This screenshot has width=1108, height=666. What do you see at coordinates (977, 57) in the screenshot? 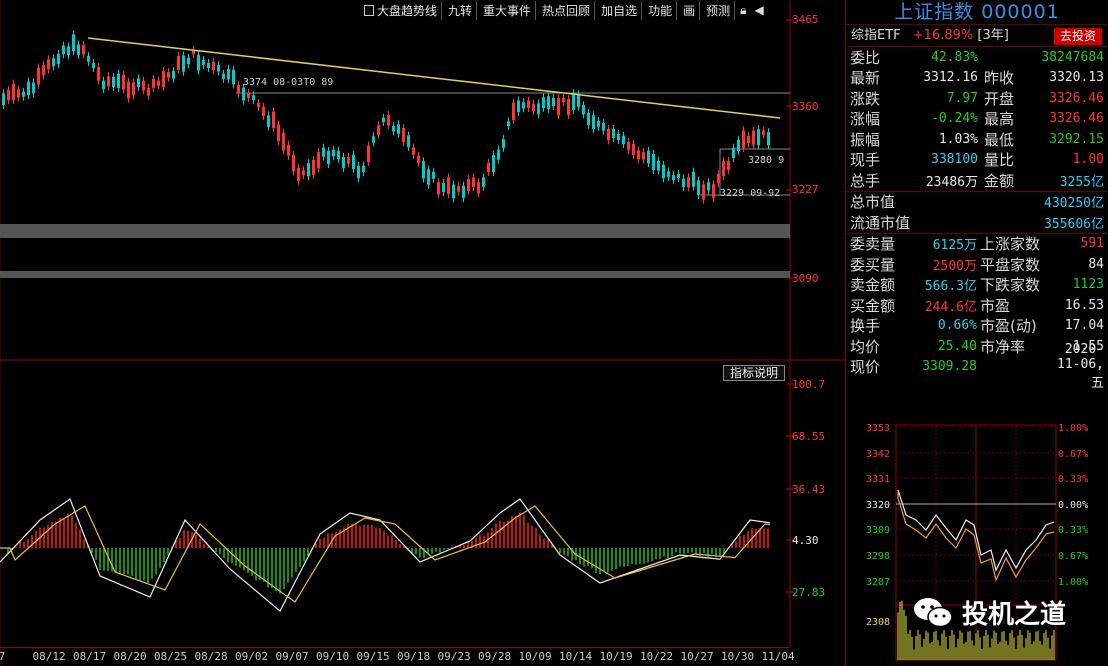
I see `quote-row: 委比 42.83% 38247684` at bounding box center [977, 57].